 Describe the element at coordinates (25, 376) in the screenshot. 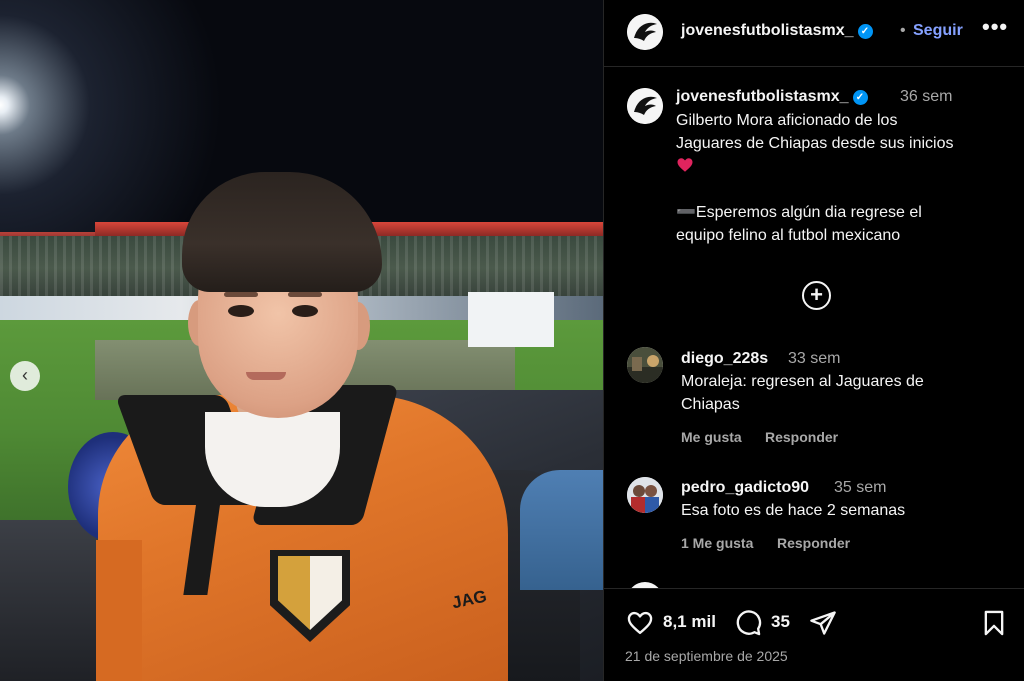

I see `chevron-left-icon: ‹` at that location.